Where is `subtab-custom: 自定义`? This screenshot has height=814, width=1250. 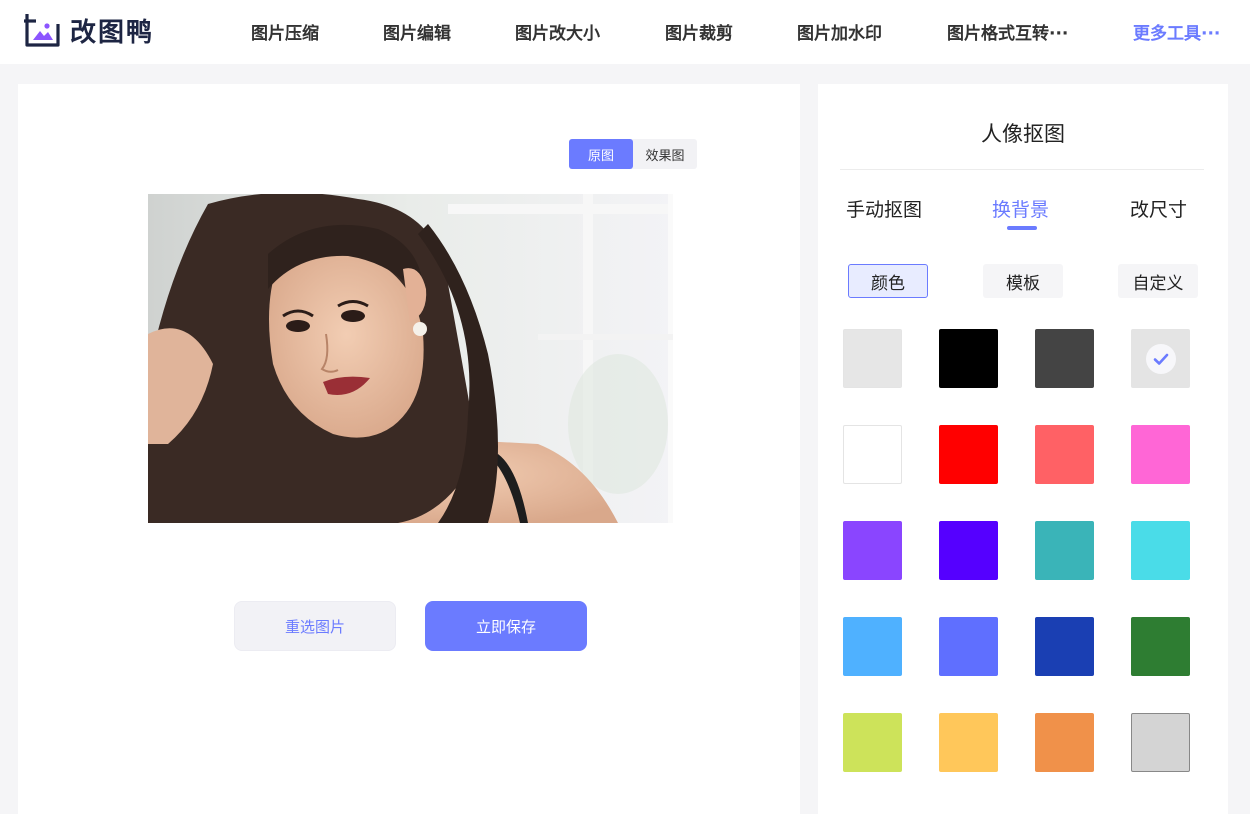
subtab-custom: 自定义 is located at coordinates (1158, 281).